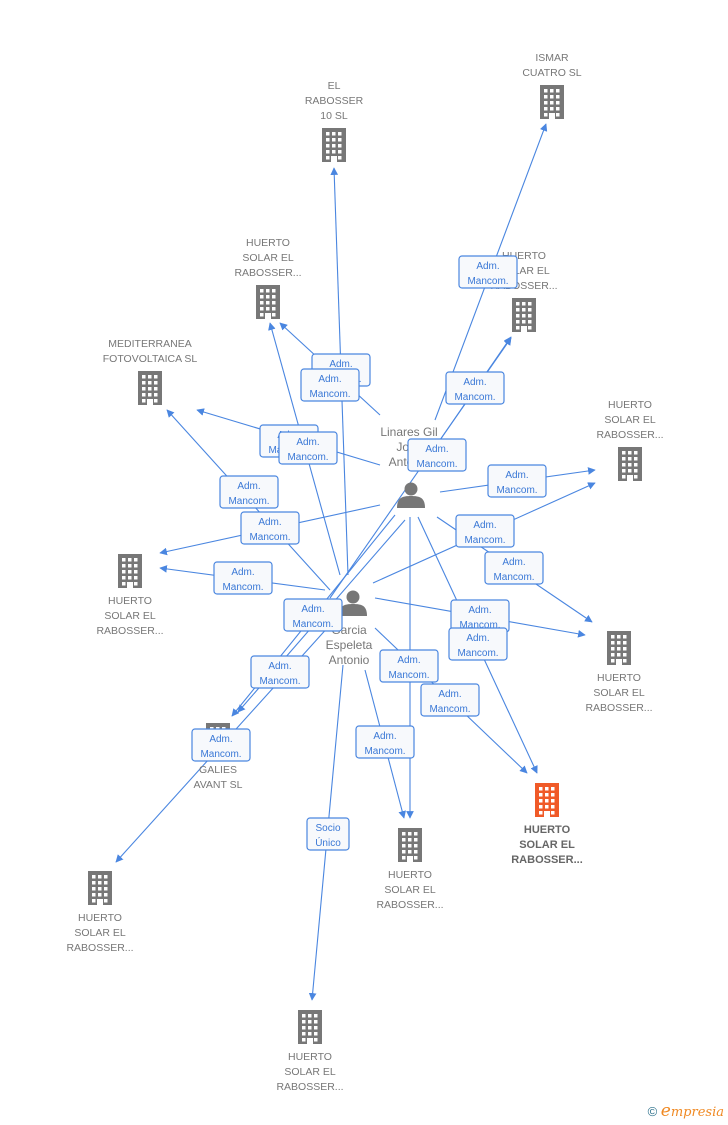 The image size is (728, 1125). What do you see at coordinates (334, 101) in the screenshot?
I see `company-label: RABOSSER` at bounding box center [334, 101].